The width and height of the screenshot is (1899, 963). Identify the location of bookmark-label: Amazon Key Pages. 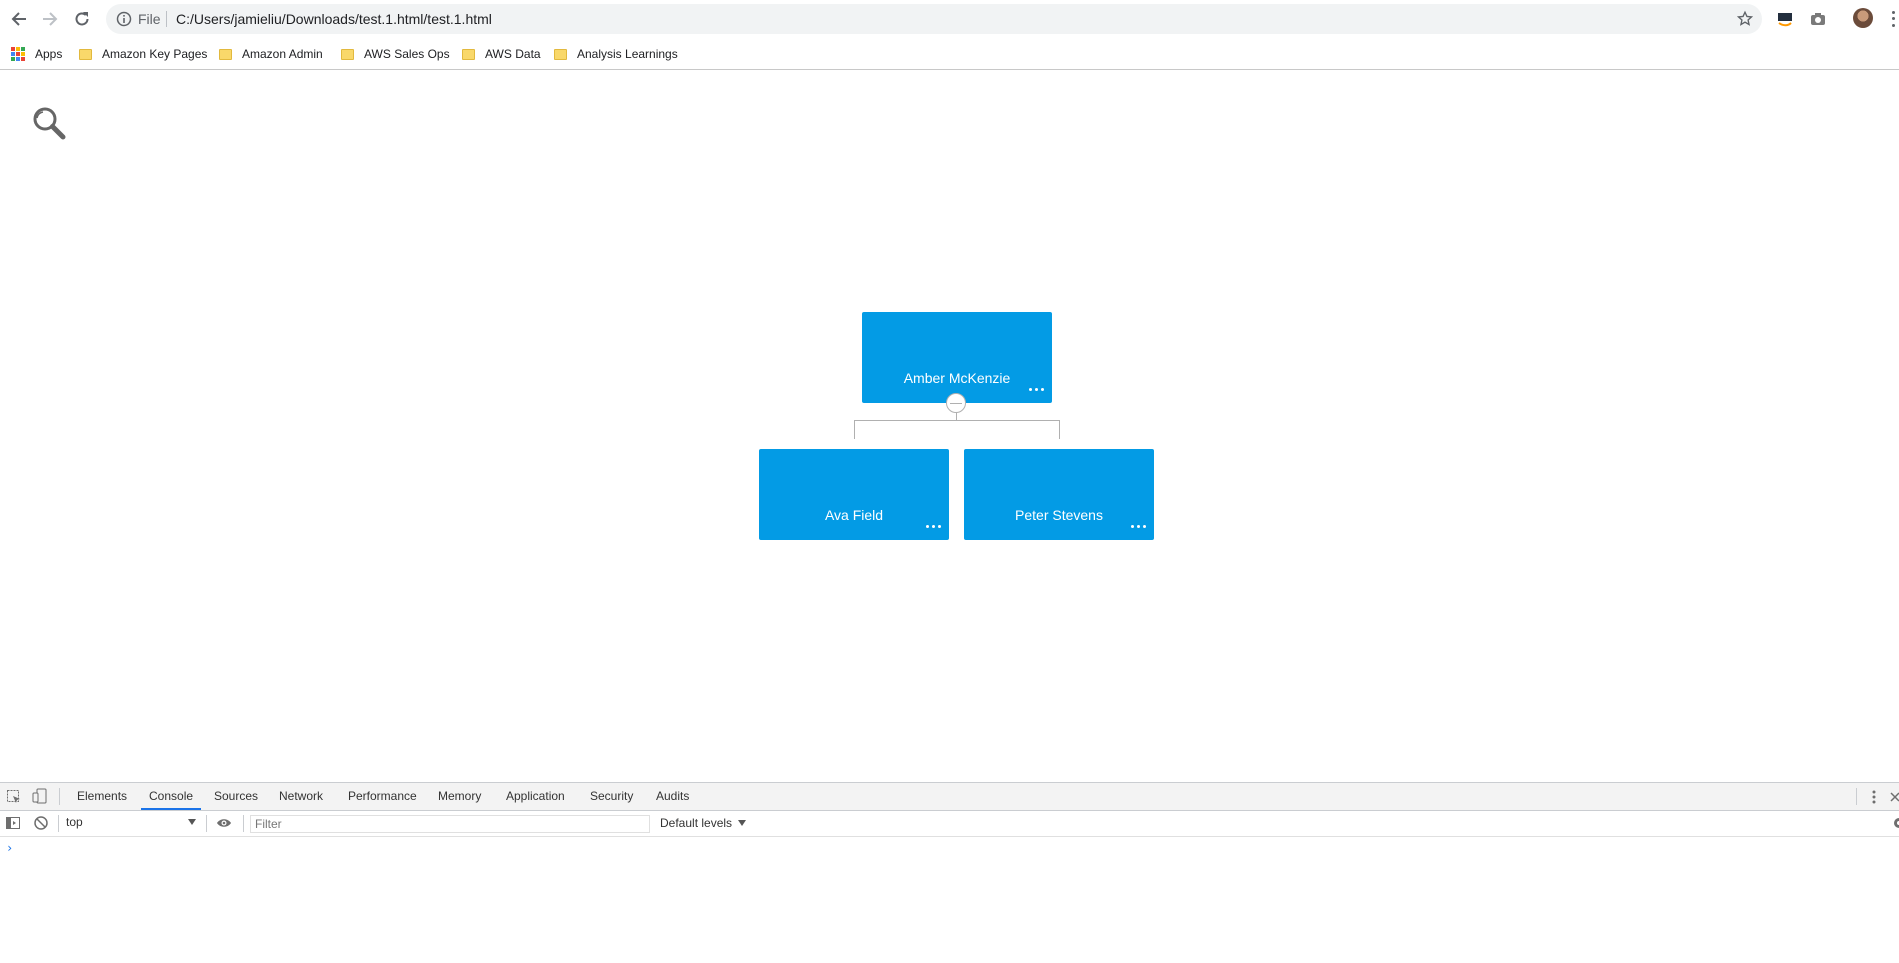
(155, 54).